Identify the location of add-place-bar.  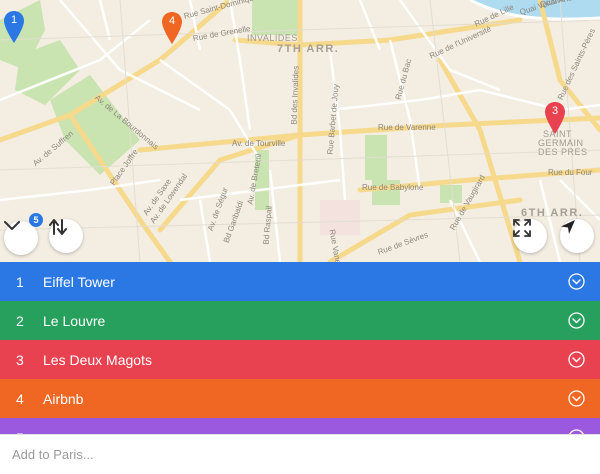
(300, 454).